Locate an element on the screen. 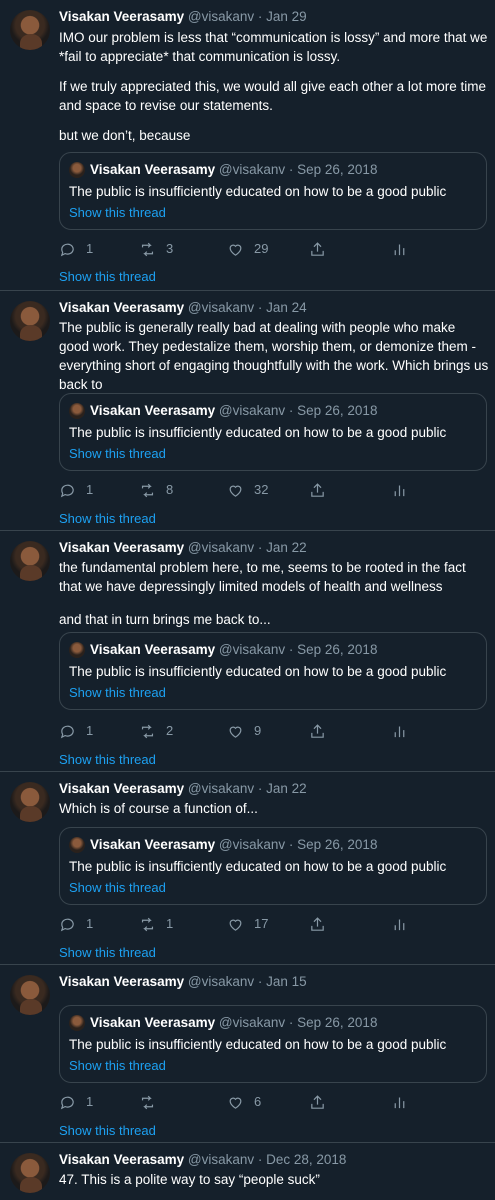  like-button: 6 is located at coordinates (244, 1102).